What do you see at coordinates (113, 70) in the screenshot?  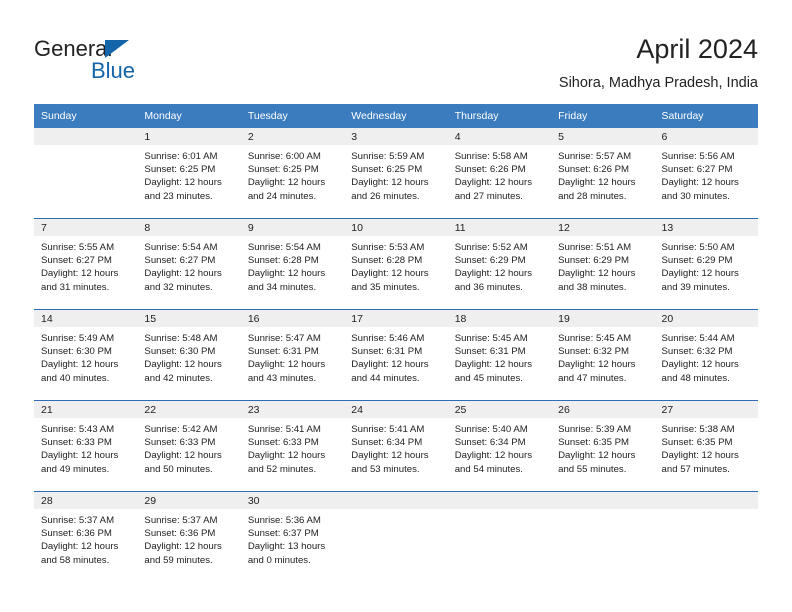 I see `brand-name-blue: Blue` at bounding box center [113, 70].